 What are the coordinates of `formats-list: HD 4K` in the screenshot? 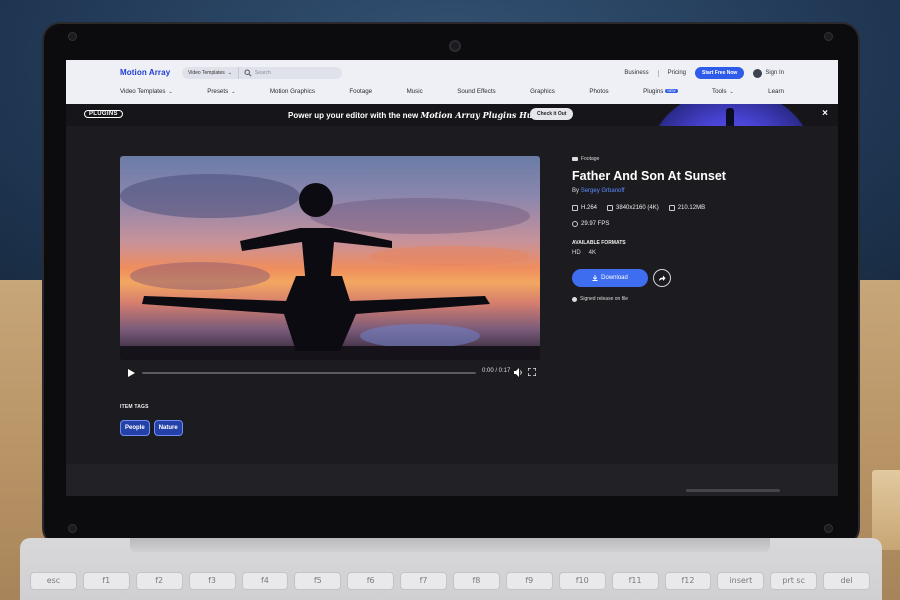 It's located at (692, 253).